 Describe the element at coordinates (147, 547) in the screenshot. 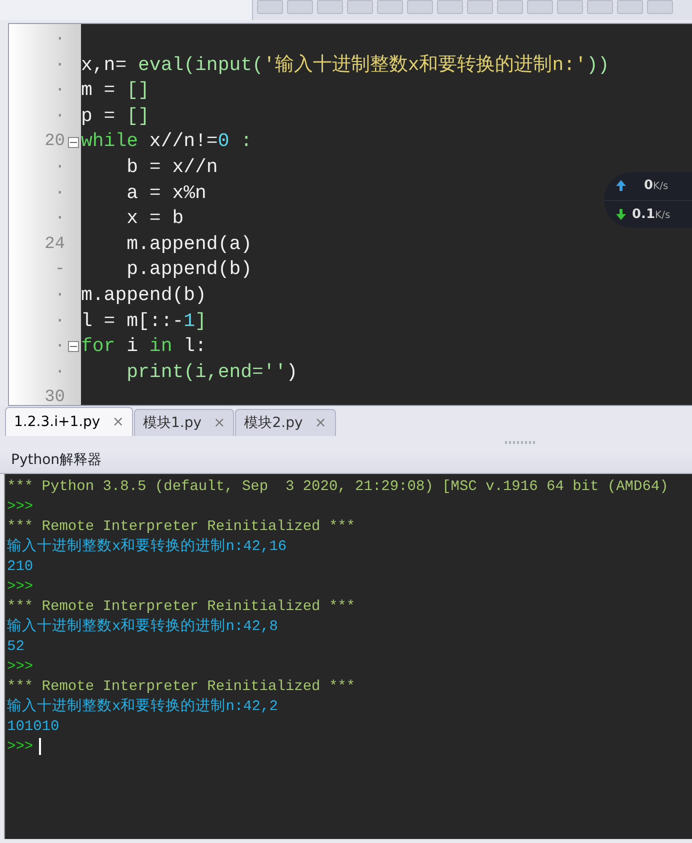

I see `console-line: 输入十进制整数x和要转换的进制n:42,16` at that location.